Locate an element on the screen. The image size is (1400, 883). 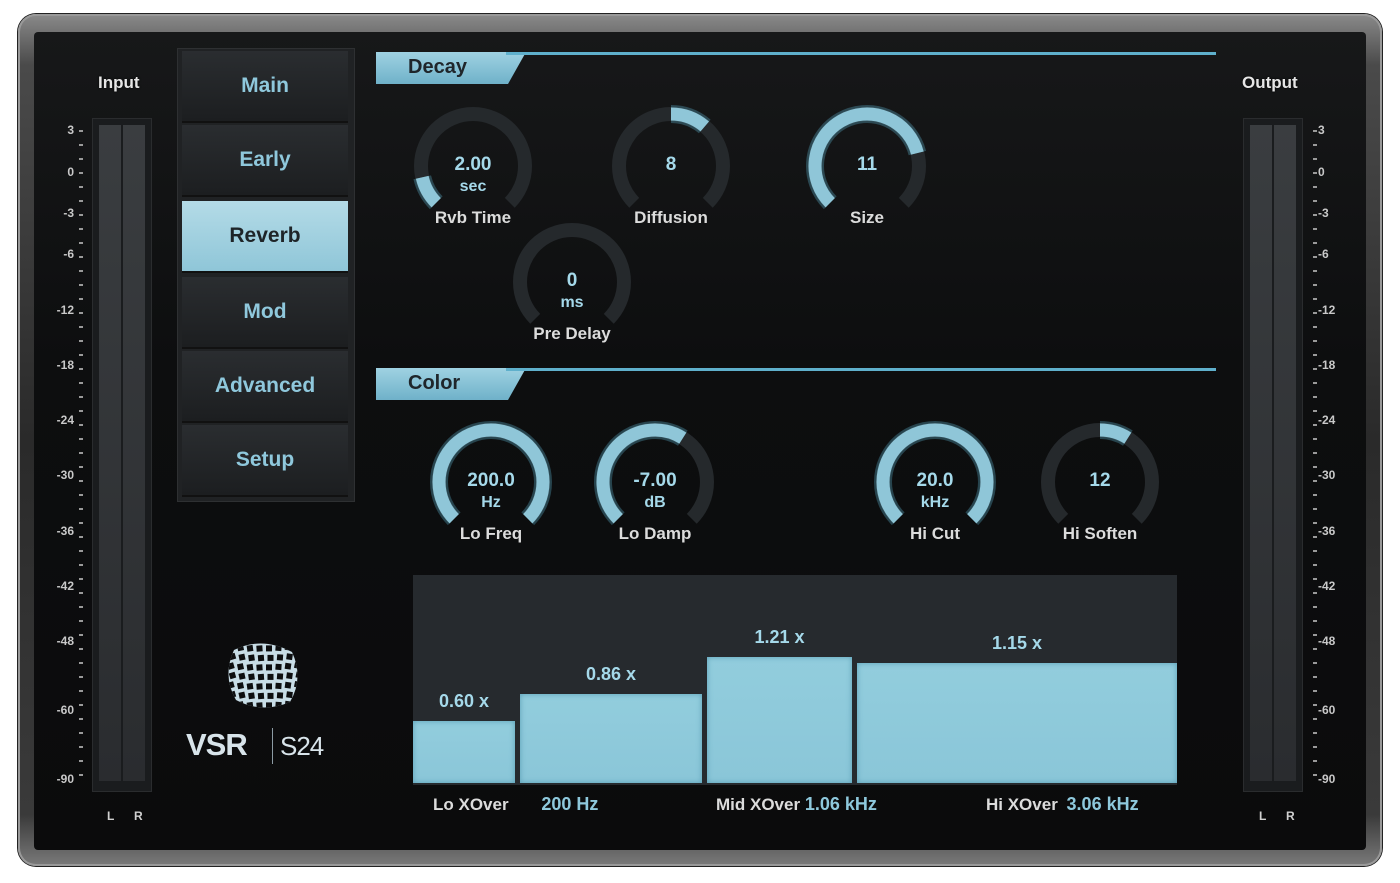
lo-xover: Lo XOver 200 Hz is located at coordinates (515, 804).